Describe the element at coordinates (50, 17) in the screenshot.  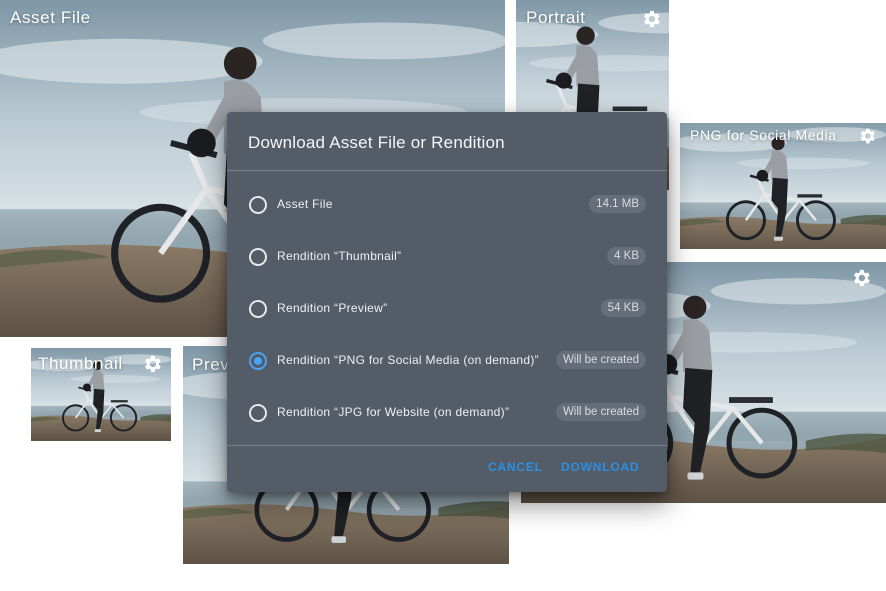
I see `asset-file-card-label: Asset File` at that location.